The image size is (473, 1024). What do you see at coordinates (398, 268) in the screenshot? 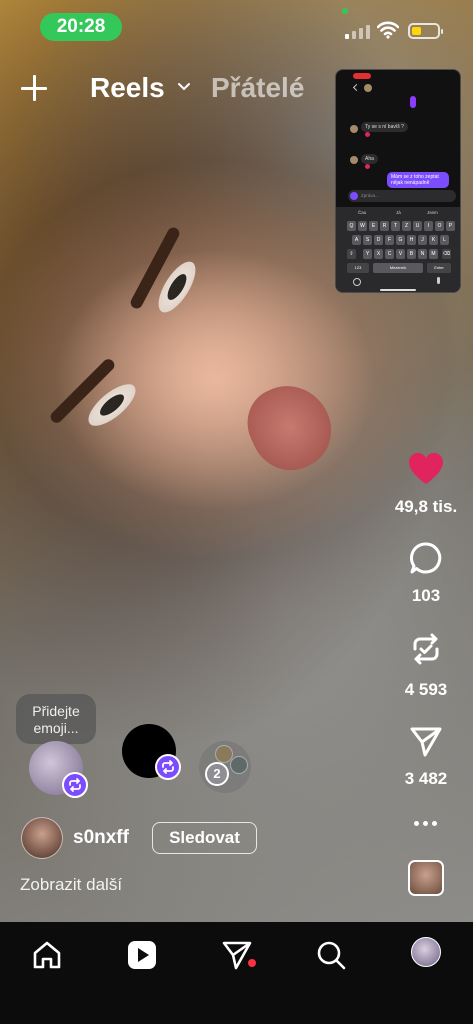
I see `pip-space-key: Mezerník` at bounding box center [398, 268].